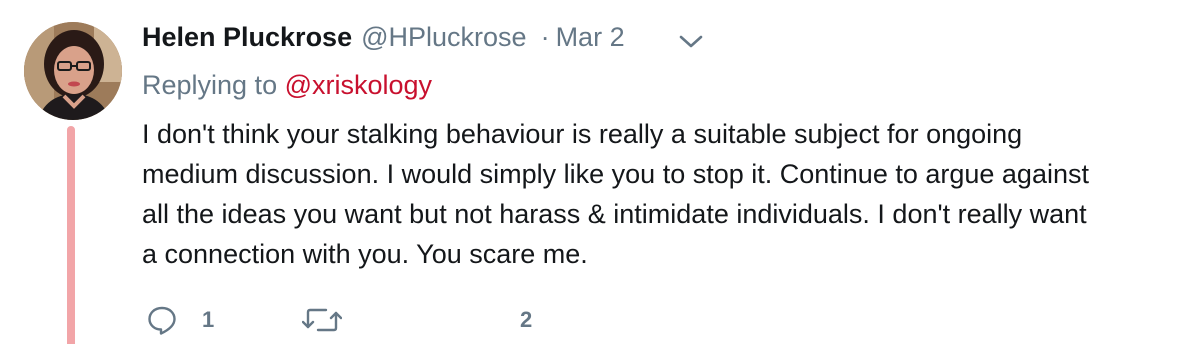  I want to click on reply-count: 1, so click(208, 319).